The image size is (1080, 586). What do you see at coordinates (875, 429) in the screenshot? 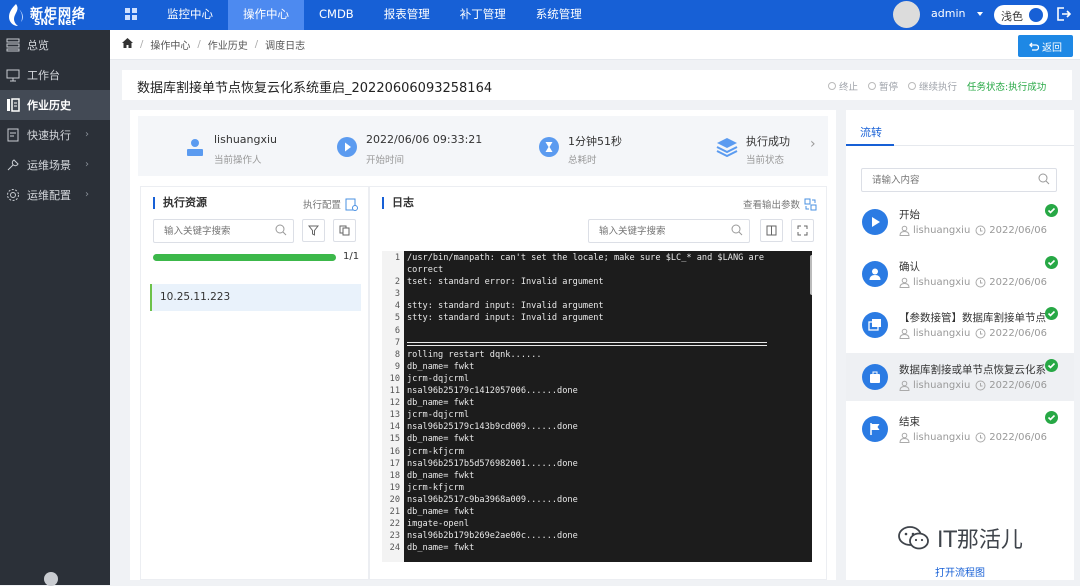
I see `flag-icon` at bounding box center [875, 429].